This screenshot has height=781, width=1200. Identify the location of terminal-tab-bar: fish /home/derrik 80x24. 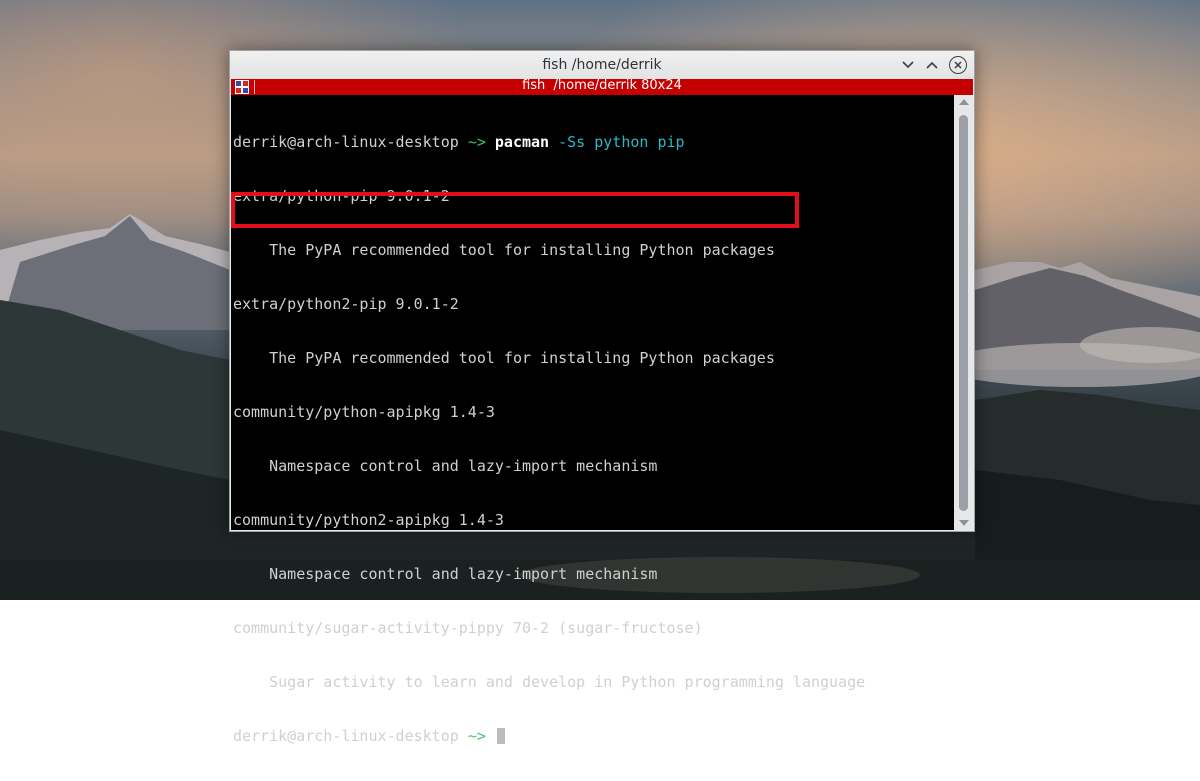
(602, 86).